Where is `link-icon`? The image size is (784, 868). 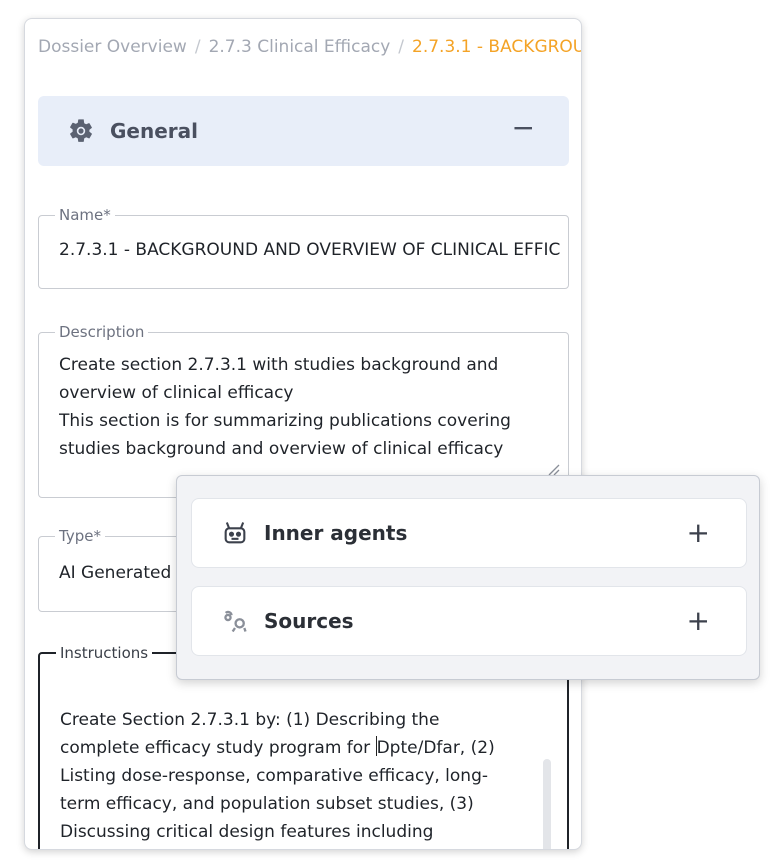 link-icon is located at coordinates (235, 621).